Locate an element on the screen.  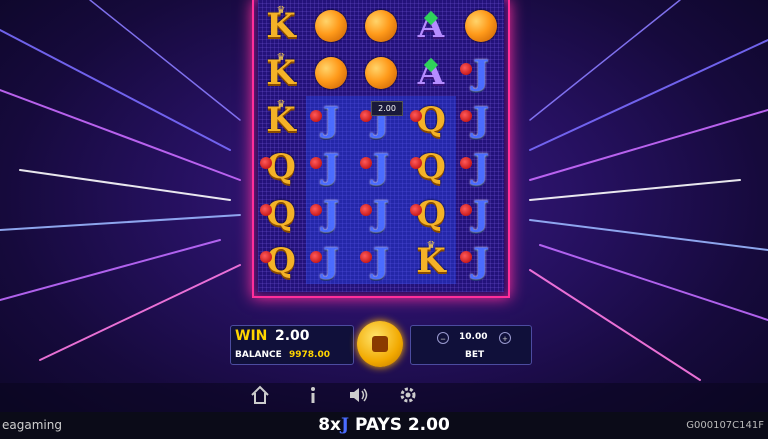
pays-message: 8xJ PAYS 2.00 is located at coordinates (384, 425).